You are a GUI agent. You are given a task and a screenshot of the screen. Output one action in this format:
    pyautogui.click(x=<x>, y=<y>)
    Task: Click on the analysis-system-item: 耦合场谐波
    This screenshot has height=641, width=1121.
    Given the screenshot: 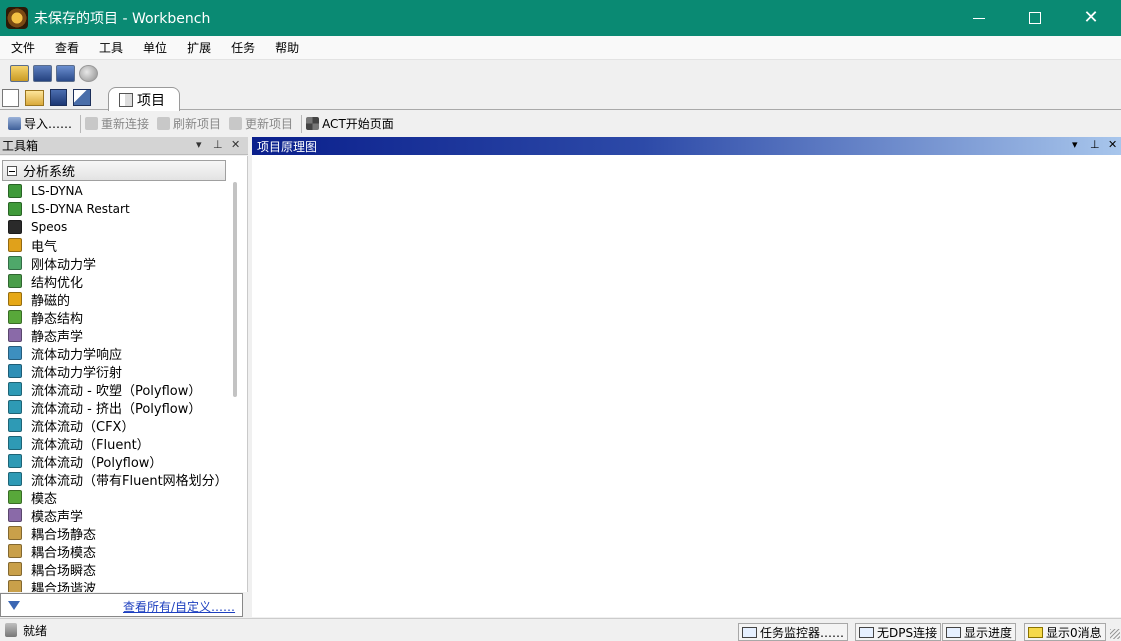 What is the action you would take?
    pyautogui.click(x=115, y=585)
    